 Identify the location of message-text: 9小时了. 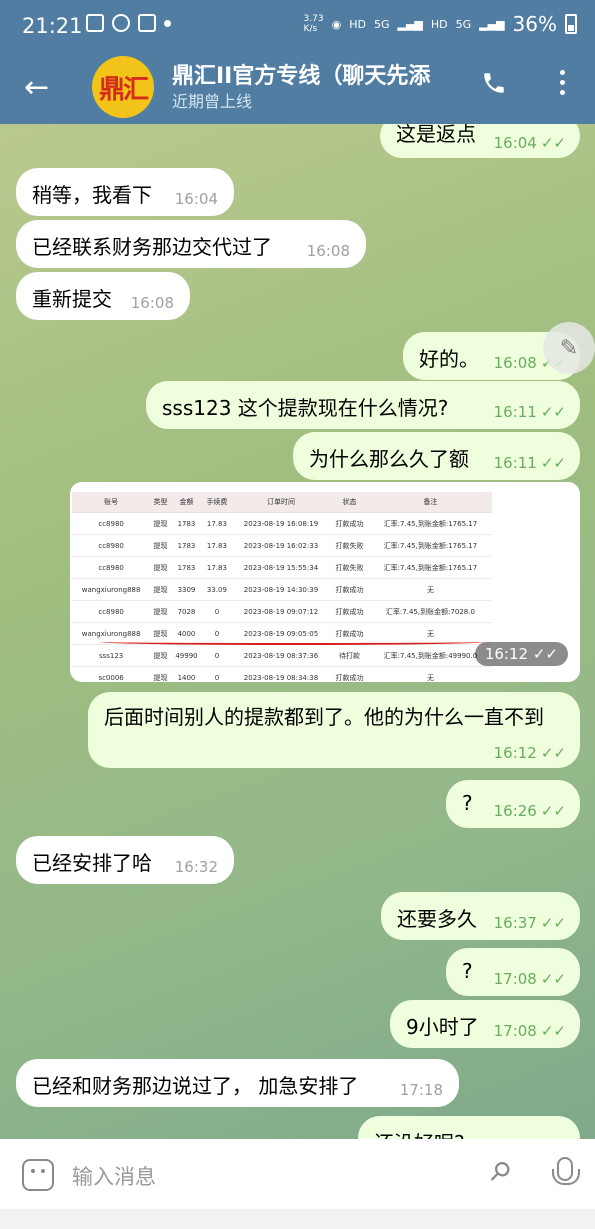
(442, 1027).